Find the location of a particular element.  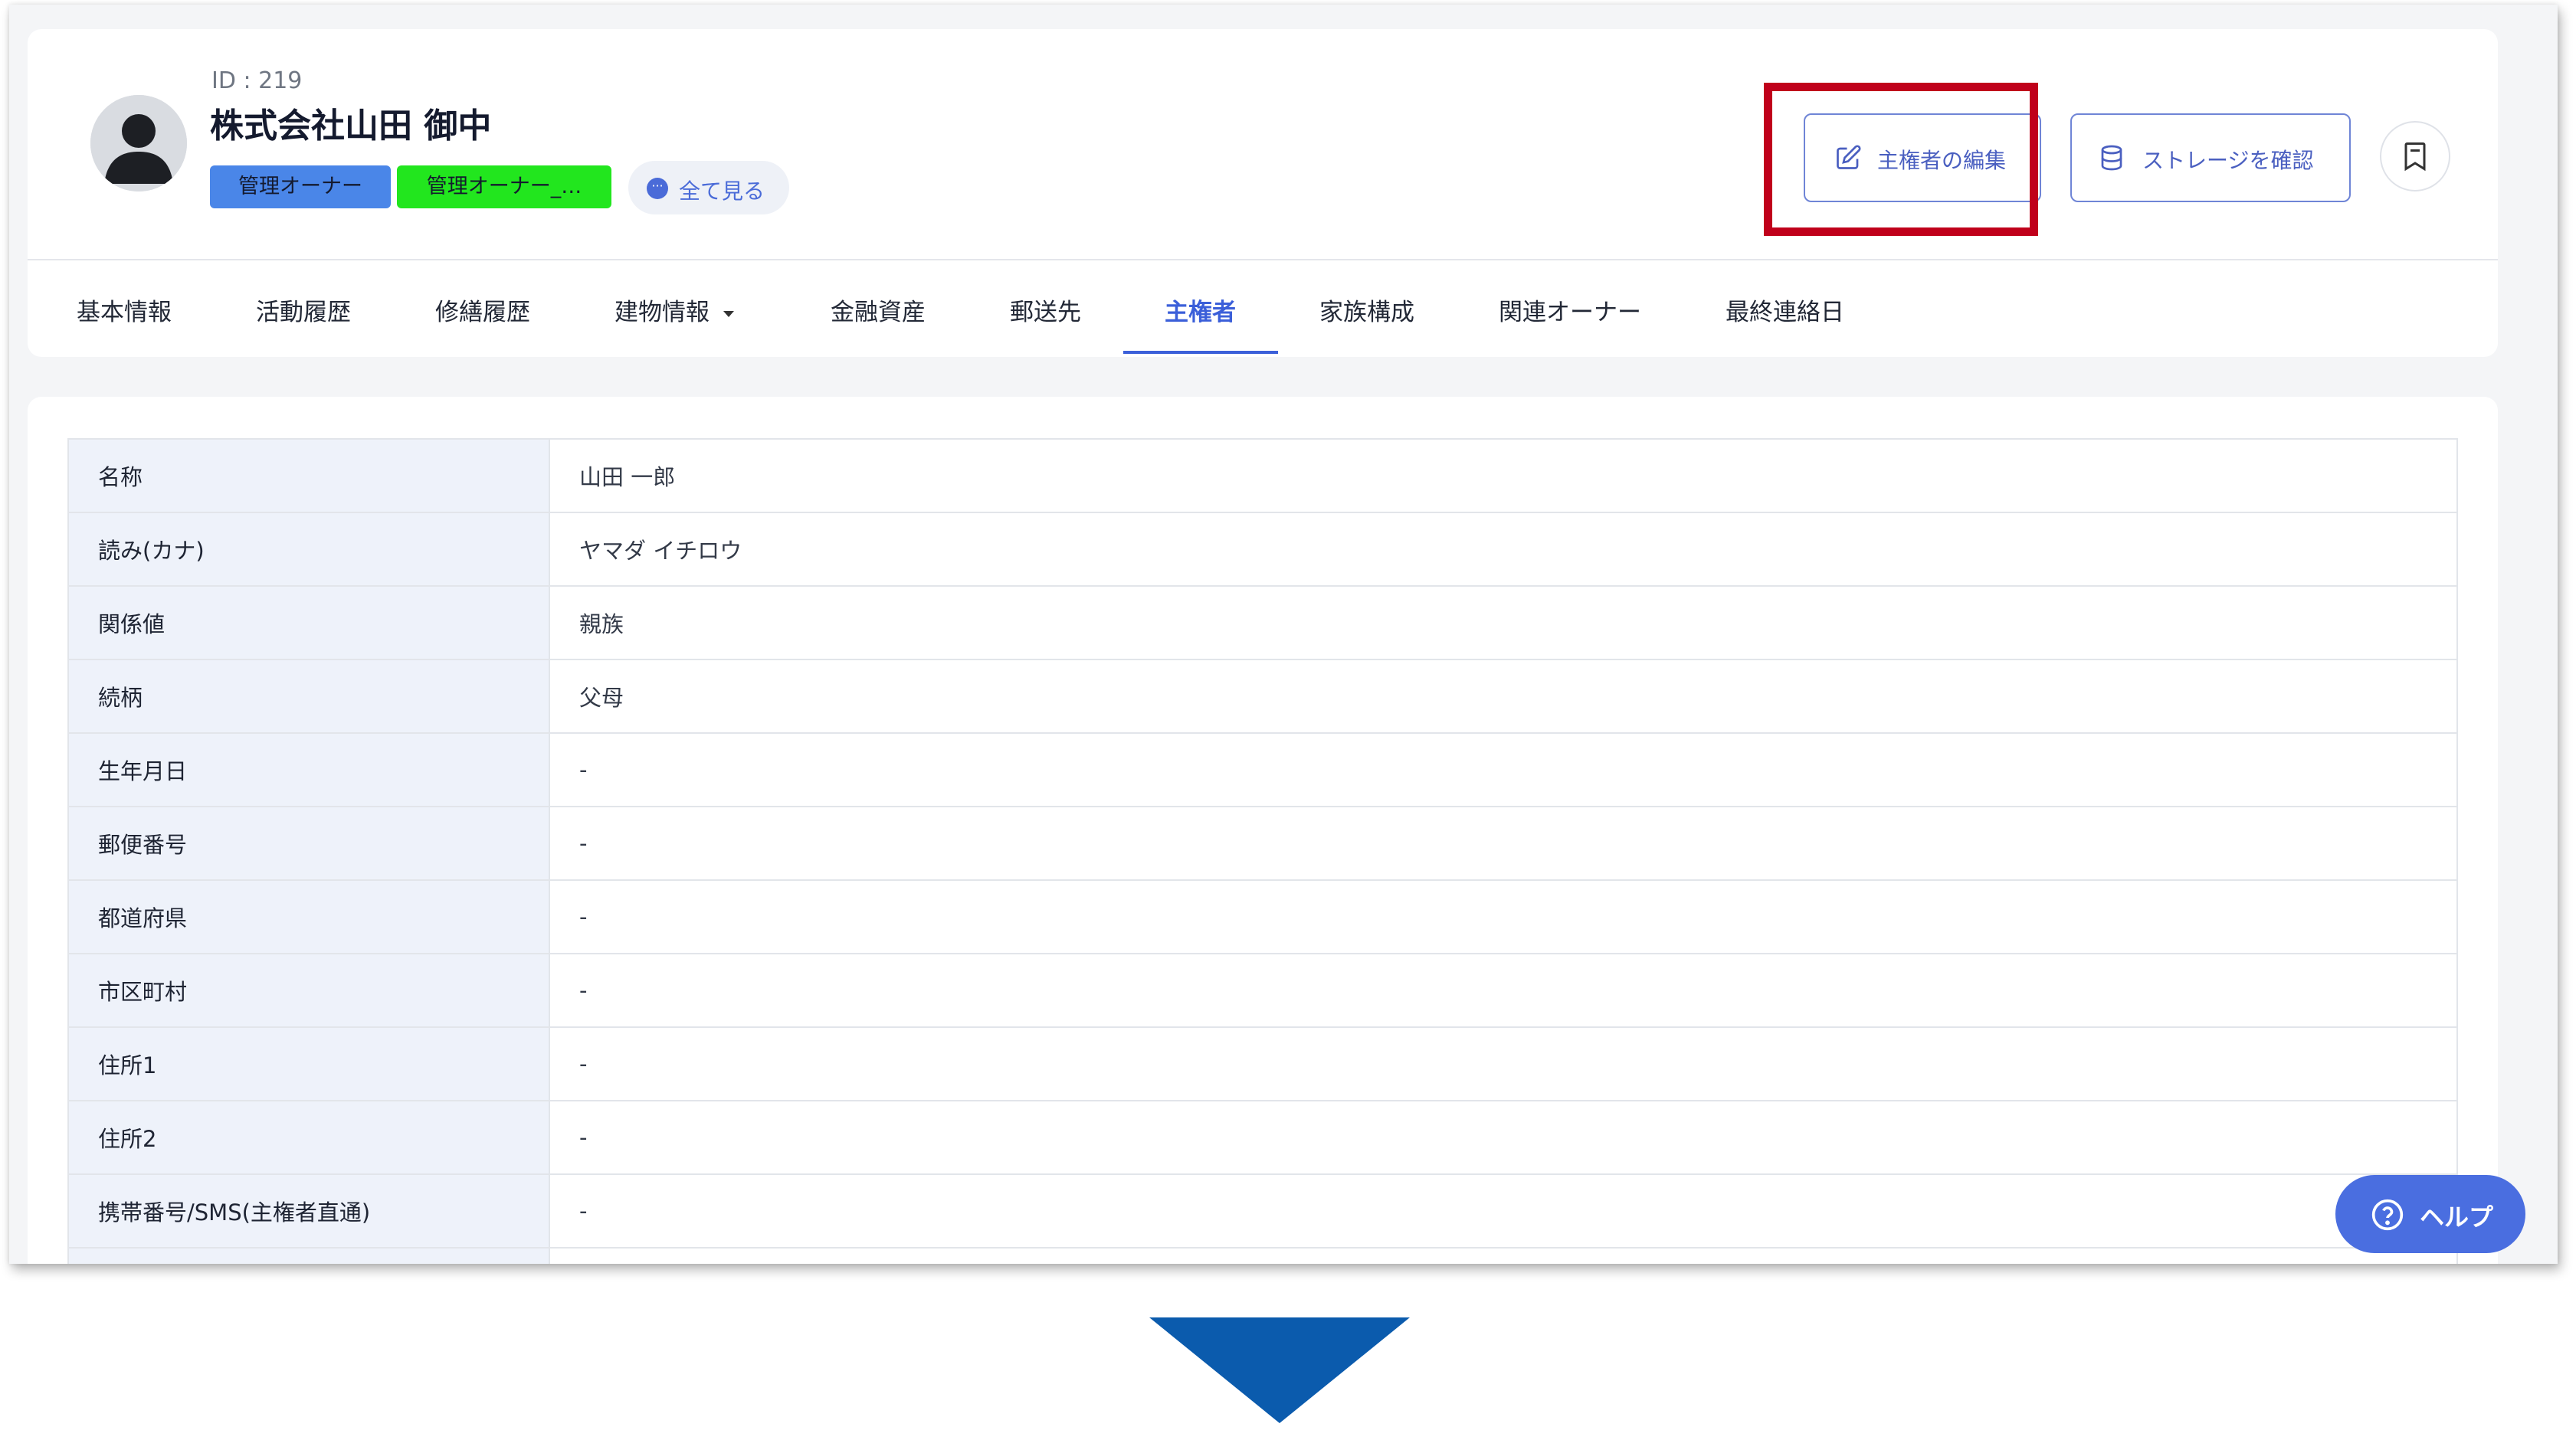

field-label: 市区町村 is located at coordinates (308, 990).